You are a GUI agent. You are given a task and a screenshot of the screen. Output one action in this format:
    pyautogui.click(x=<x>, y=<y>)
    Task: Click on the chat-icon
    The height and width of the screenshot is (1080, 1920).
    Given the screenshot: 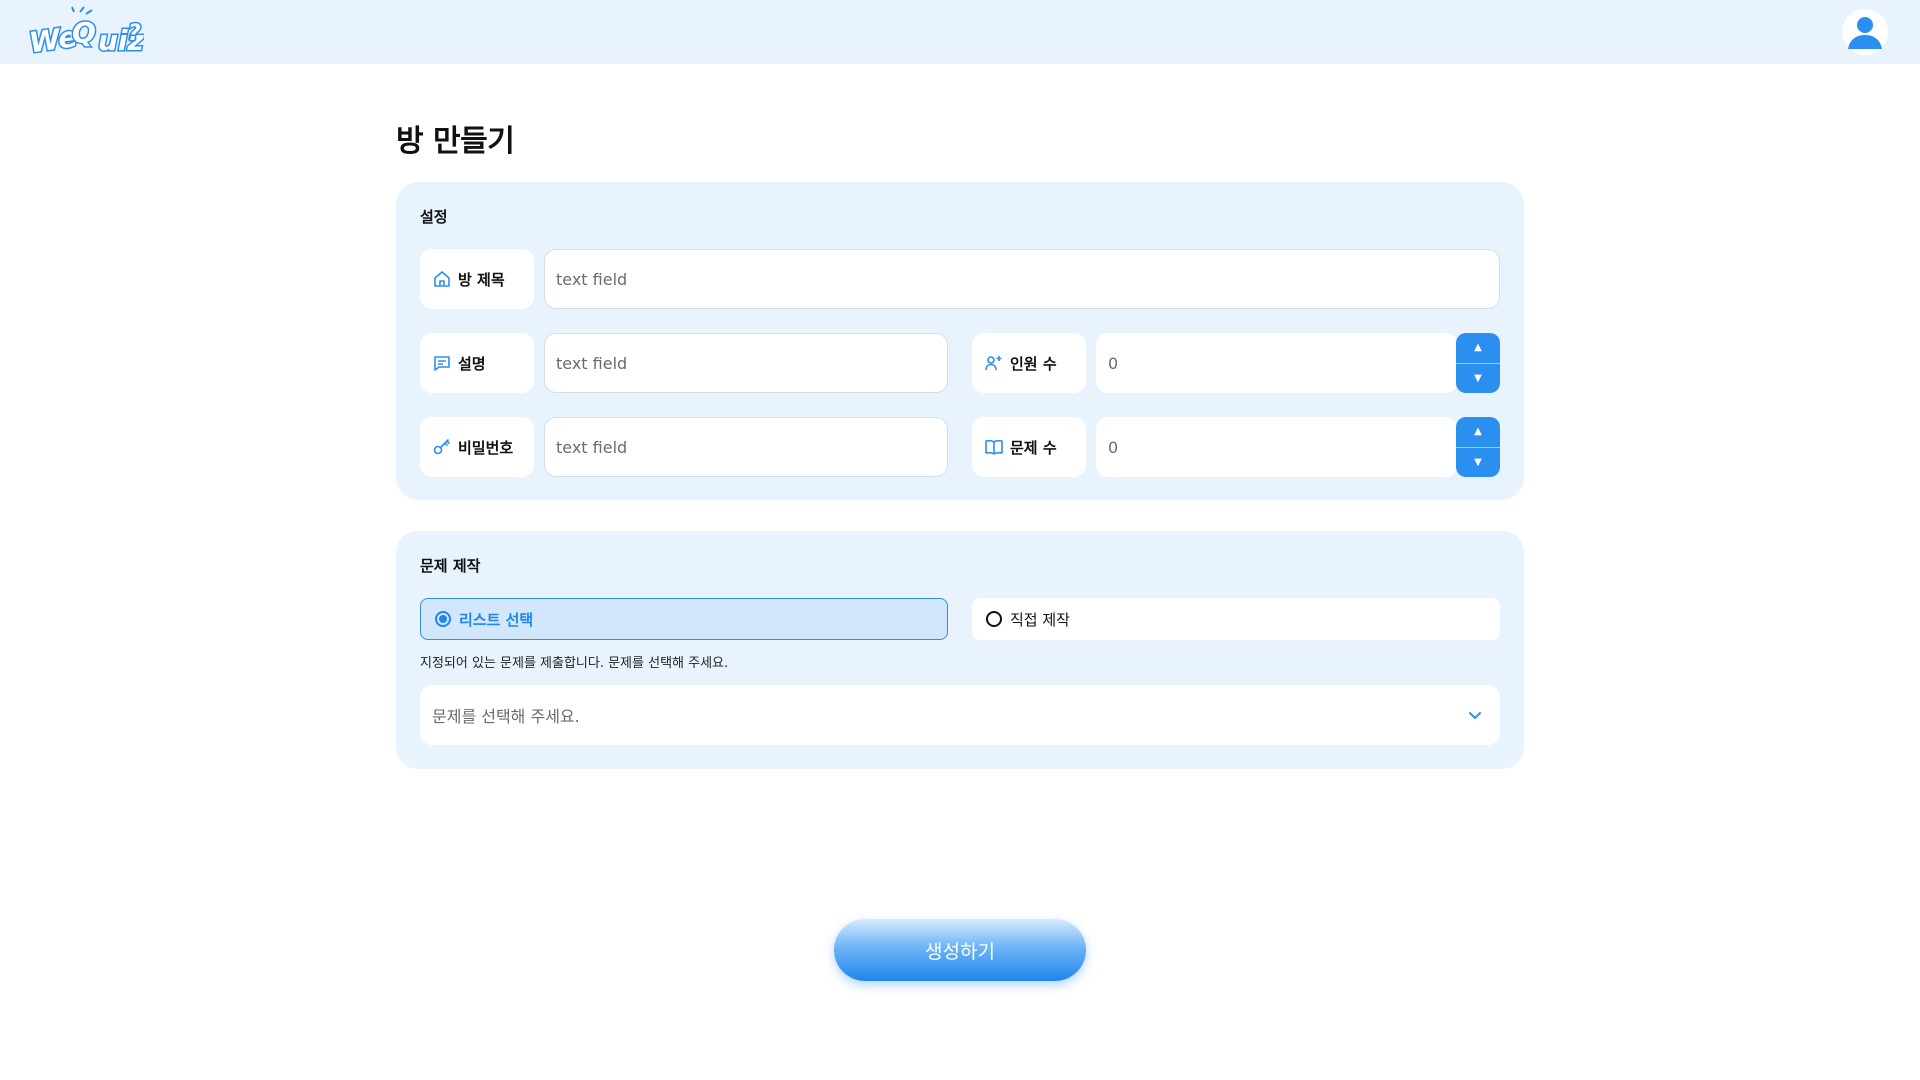 What is the action you would take?
    pyautogui.click(x=442, y=363)
    